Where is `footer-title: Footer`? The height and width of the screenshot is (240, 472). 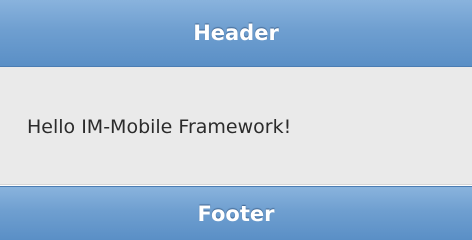
footer-title: Footer is located at coordinates (236, 214).